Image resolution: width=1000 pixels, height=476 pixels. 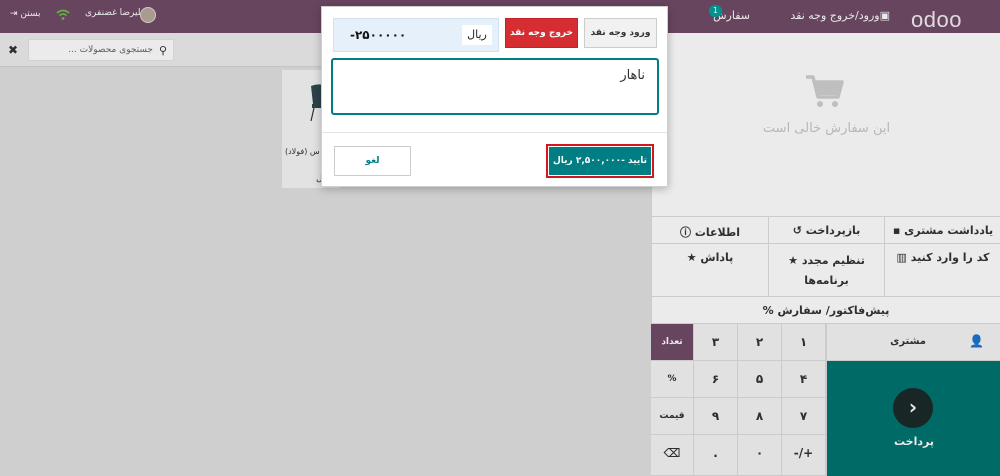 What do you see at coordinates (541, 33) in the screenshot?
I see `cash-out-button: خروج وجه نقد` at bounding box center [541, 33].